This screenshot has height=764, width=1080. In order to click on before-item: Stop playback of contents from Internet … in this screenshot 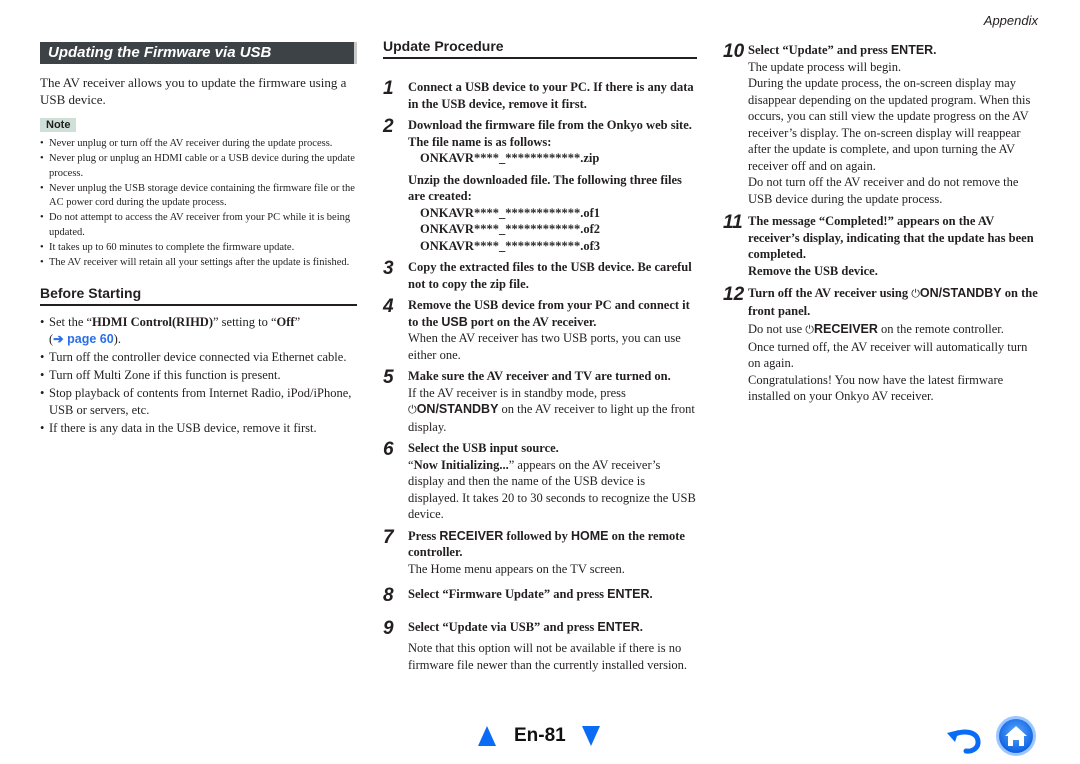, I will do `click(198, 402)`.